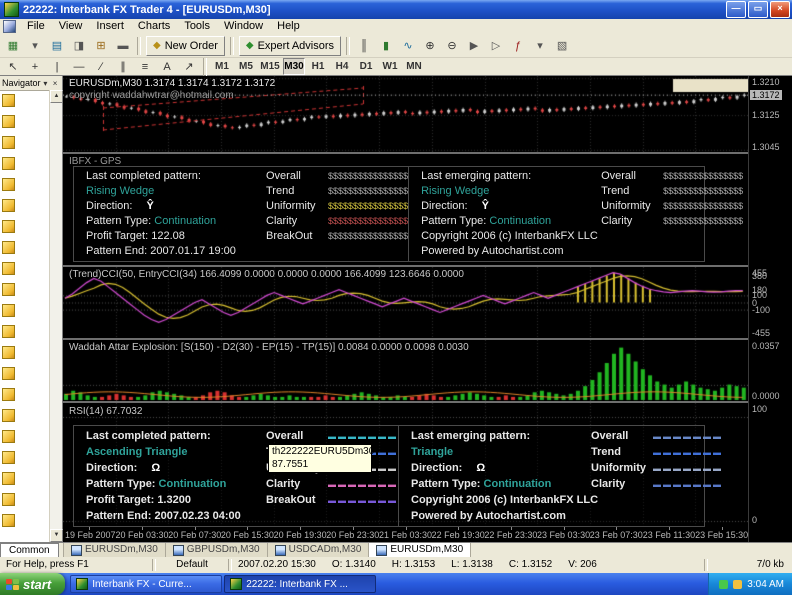 The height and width of the screenshot is (595, 792). Describe the element at coordinates (738, 584) in the screenshot. I see `tray-volume-icon` at that location.